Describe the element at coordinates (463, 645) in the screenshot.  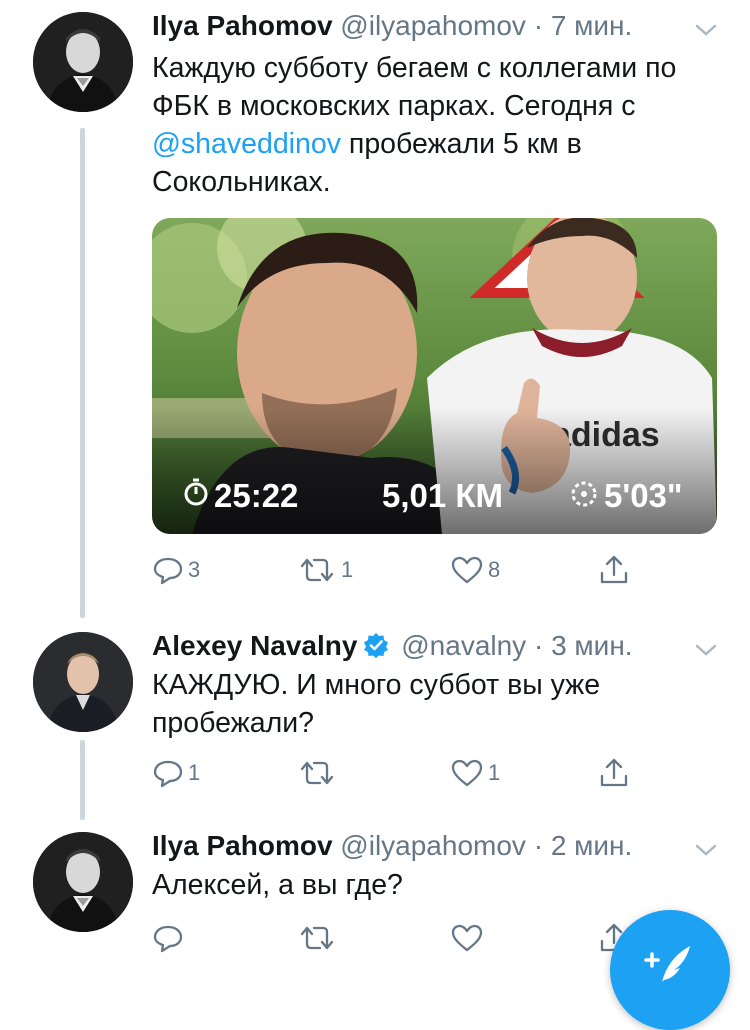
I see `author-handle: @navalny` at that location.